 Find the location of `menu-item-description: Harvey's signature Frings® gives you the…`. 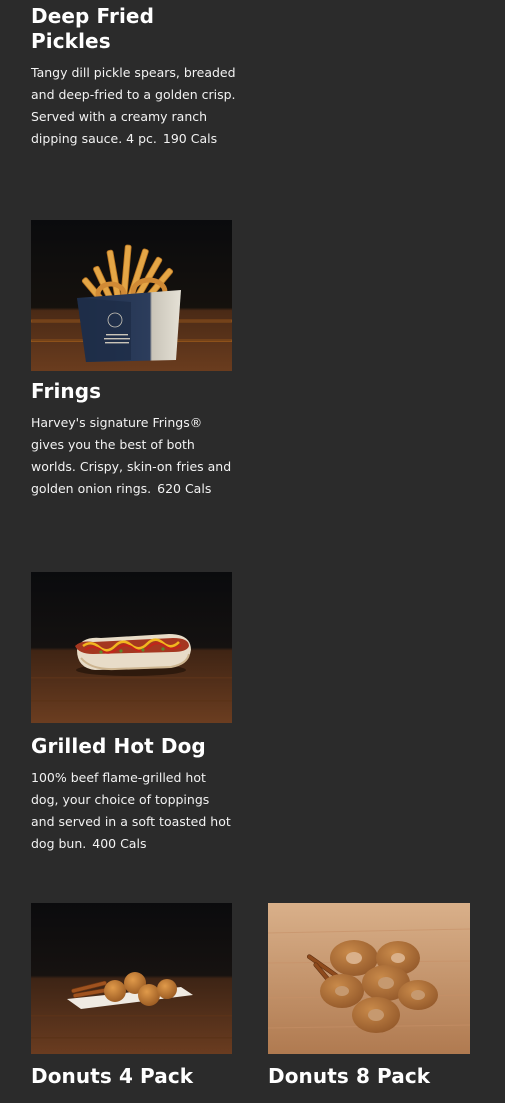

menu-item-description: Harvey's signature Frings® gives you the… is located at coordinates (133, 456).